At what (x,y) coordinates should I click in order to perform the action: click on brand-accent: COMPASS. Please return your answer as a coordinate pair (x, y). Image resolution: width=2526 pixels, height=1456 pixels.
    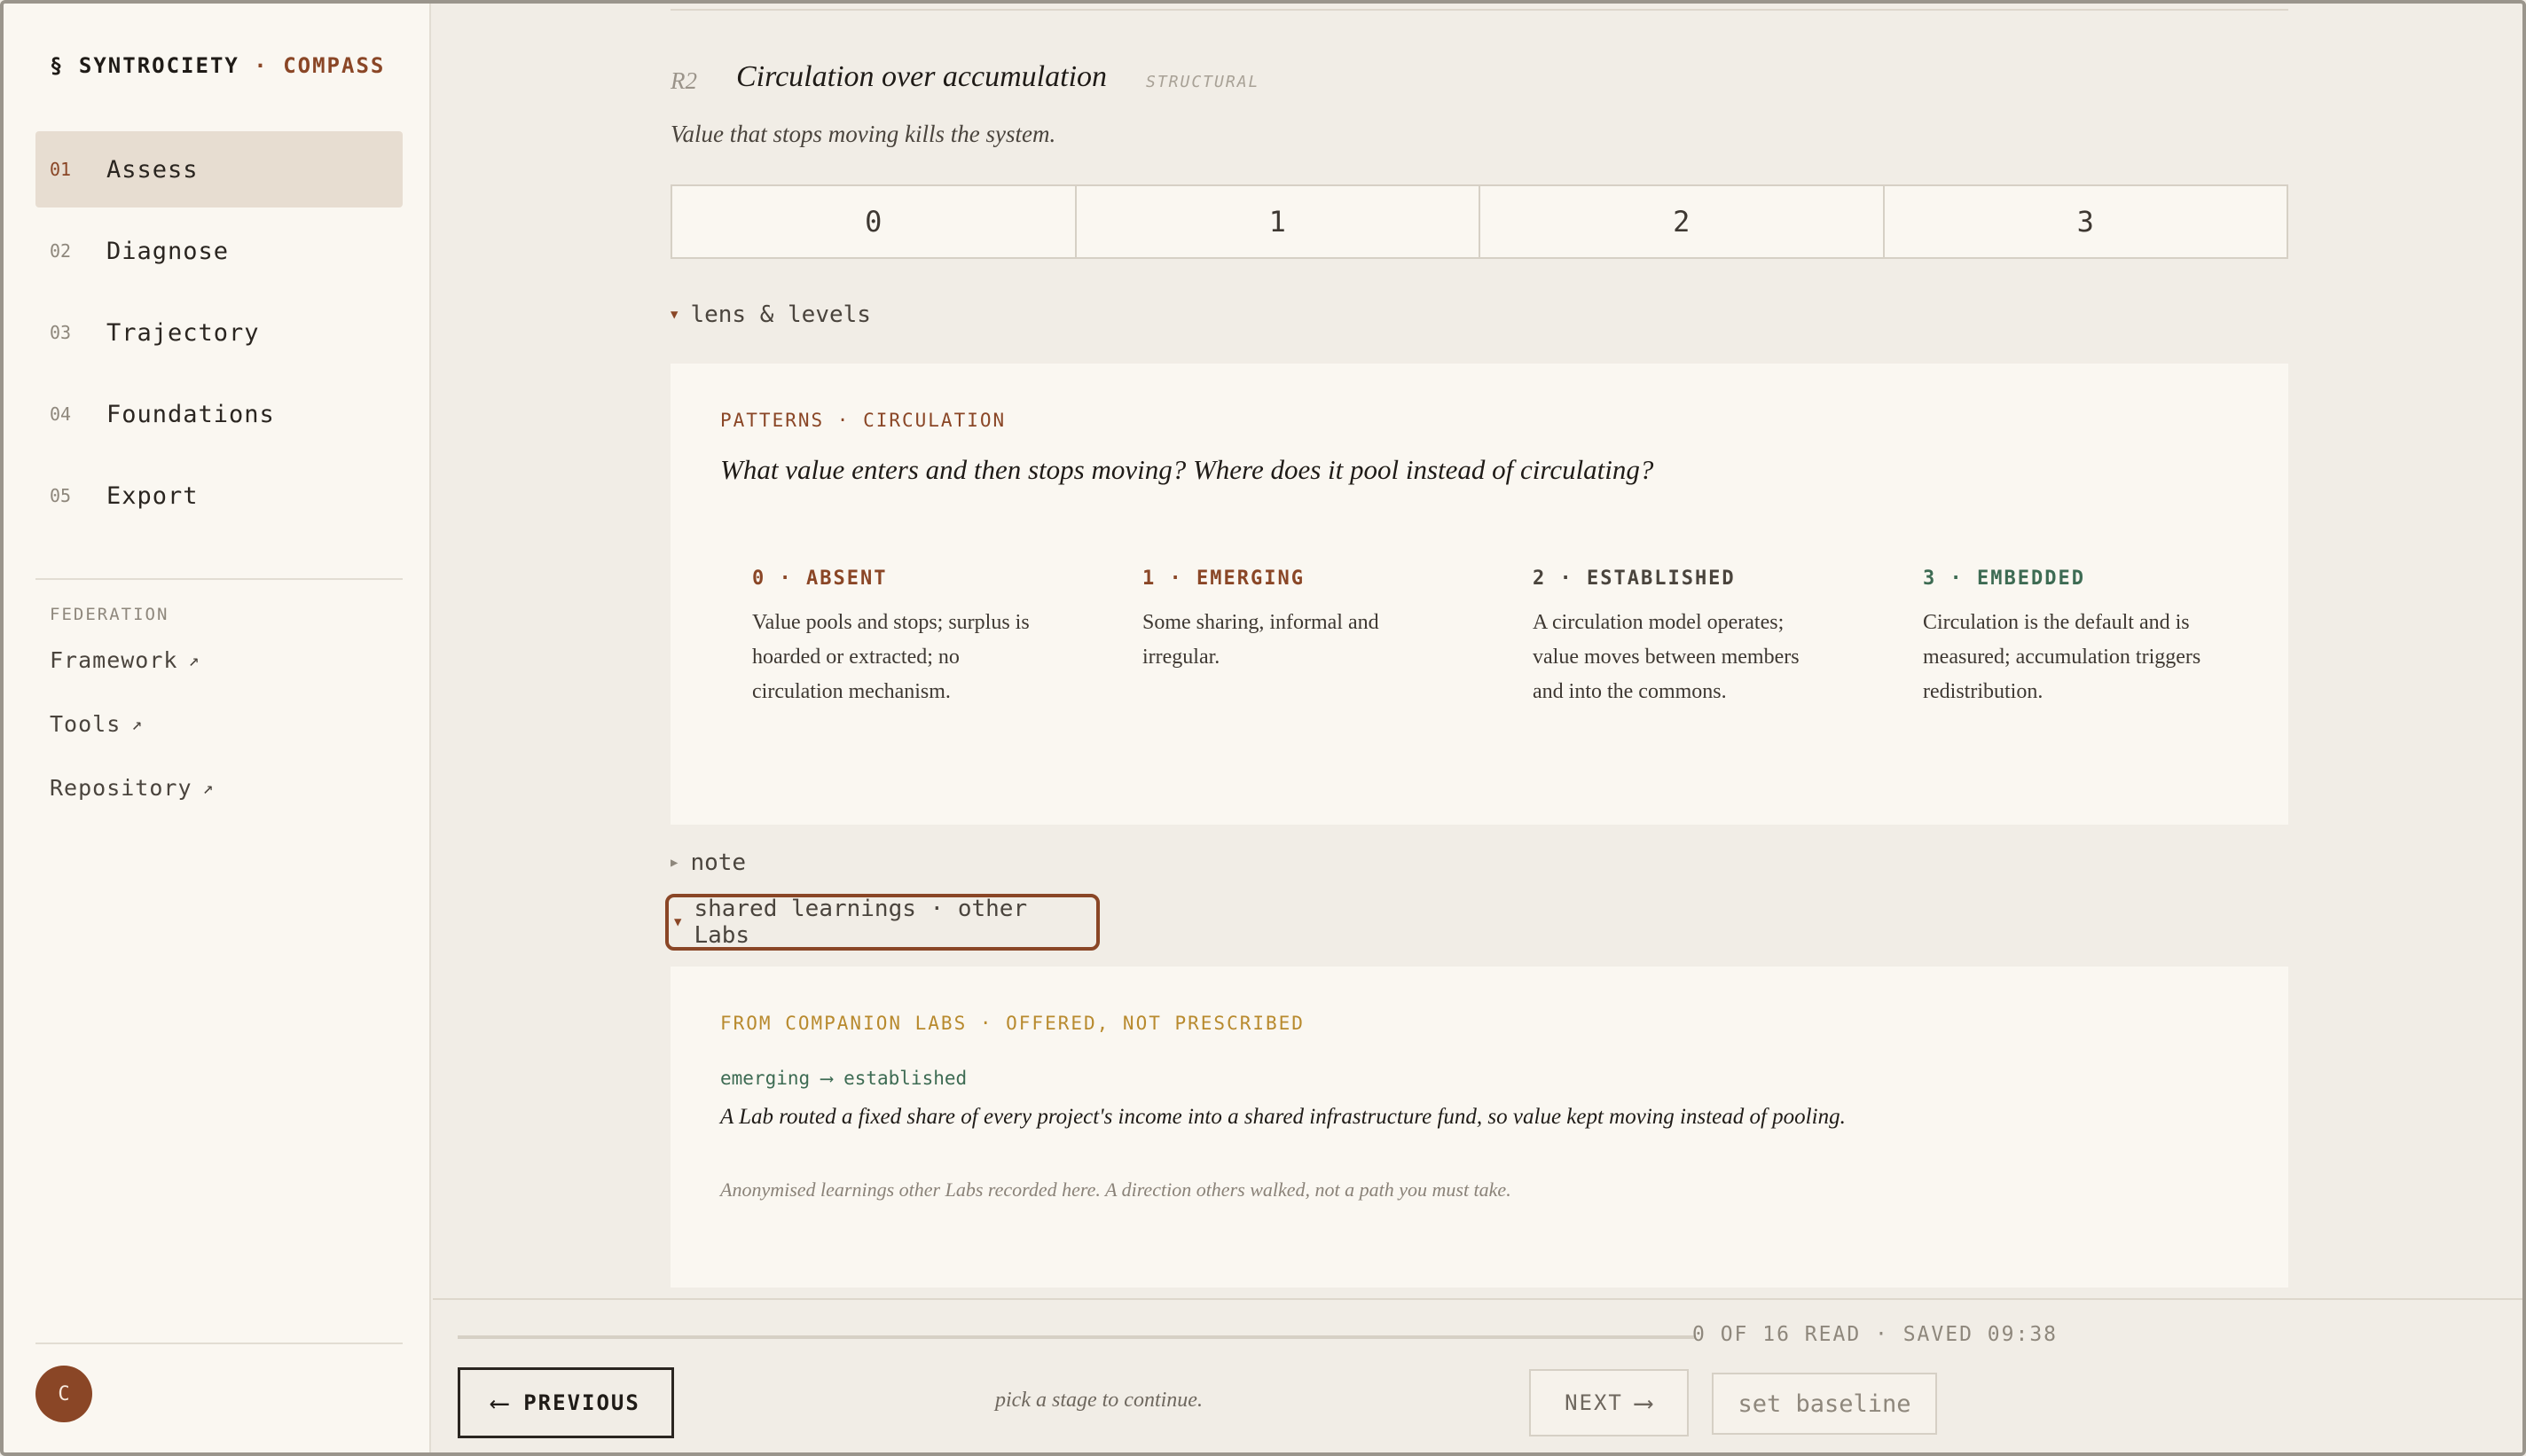
    Looking at the image, I should click on (334, 65).